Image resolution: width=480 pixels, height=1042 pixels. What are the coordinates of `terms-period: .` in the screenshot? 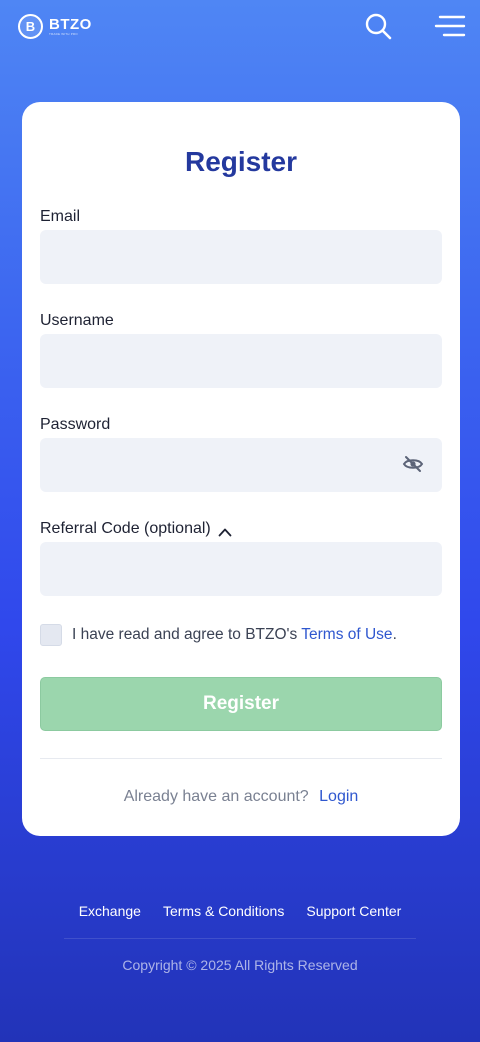 It's located at (394, 634).